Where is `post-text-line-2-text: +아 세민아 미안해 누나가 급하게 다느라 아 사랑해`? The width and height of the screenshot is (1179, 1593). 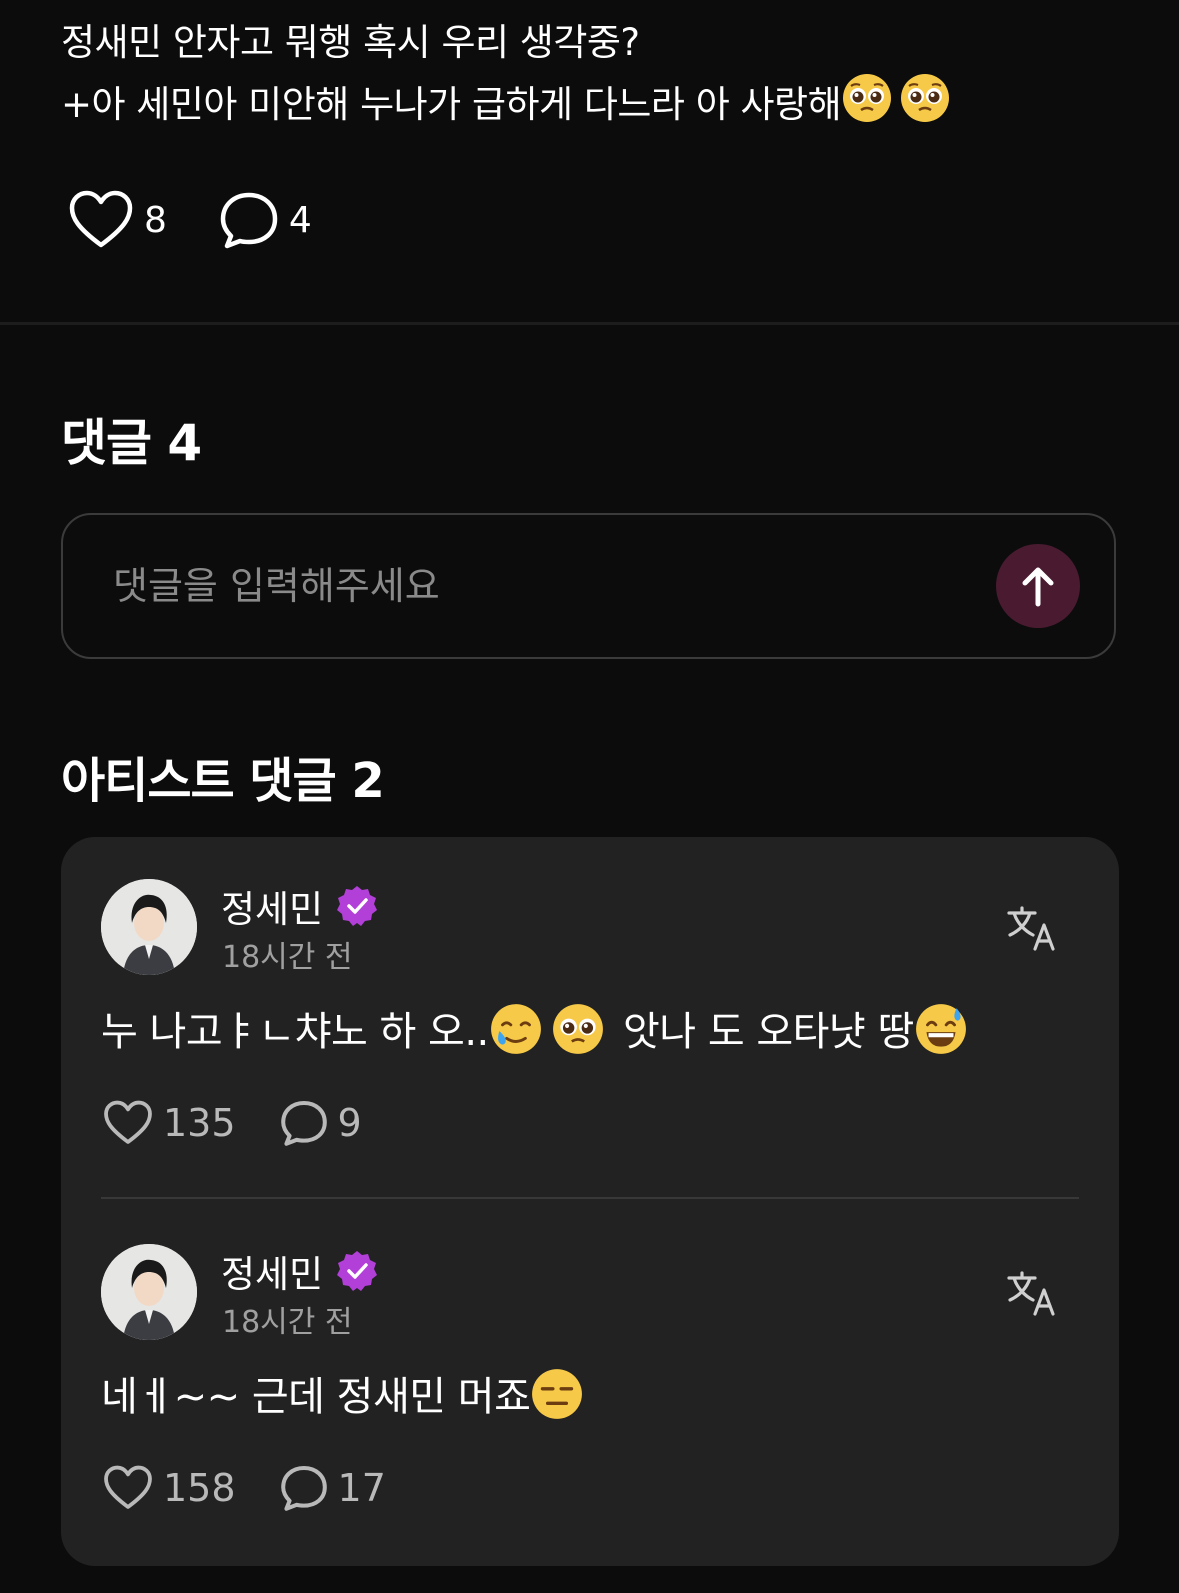 post-text-line-2-text: +아 세민아 미안해 누나가 급하게 다느라 아 사랑해 is located at coordinates (451, 104).